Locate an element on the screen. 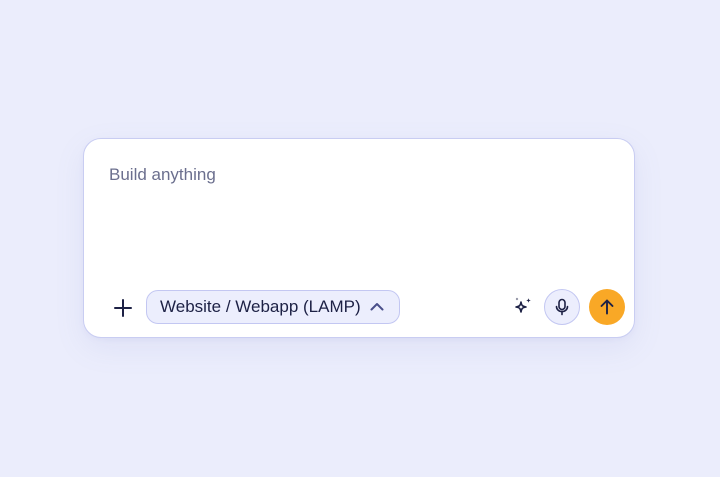 Image resolution: width=720 pixels, height=477 pixels. composer-toolbar: Website / Webapp (LAMP) is located at coordinates (359, 308).